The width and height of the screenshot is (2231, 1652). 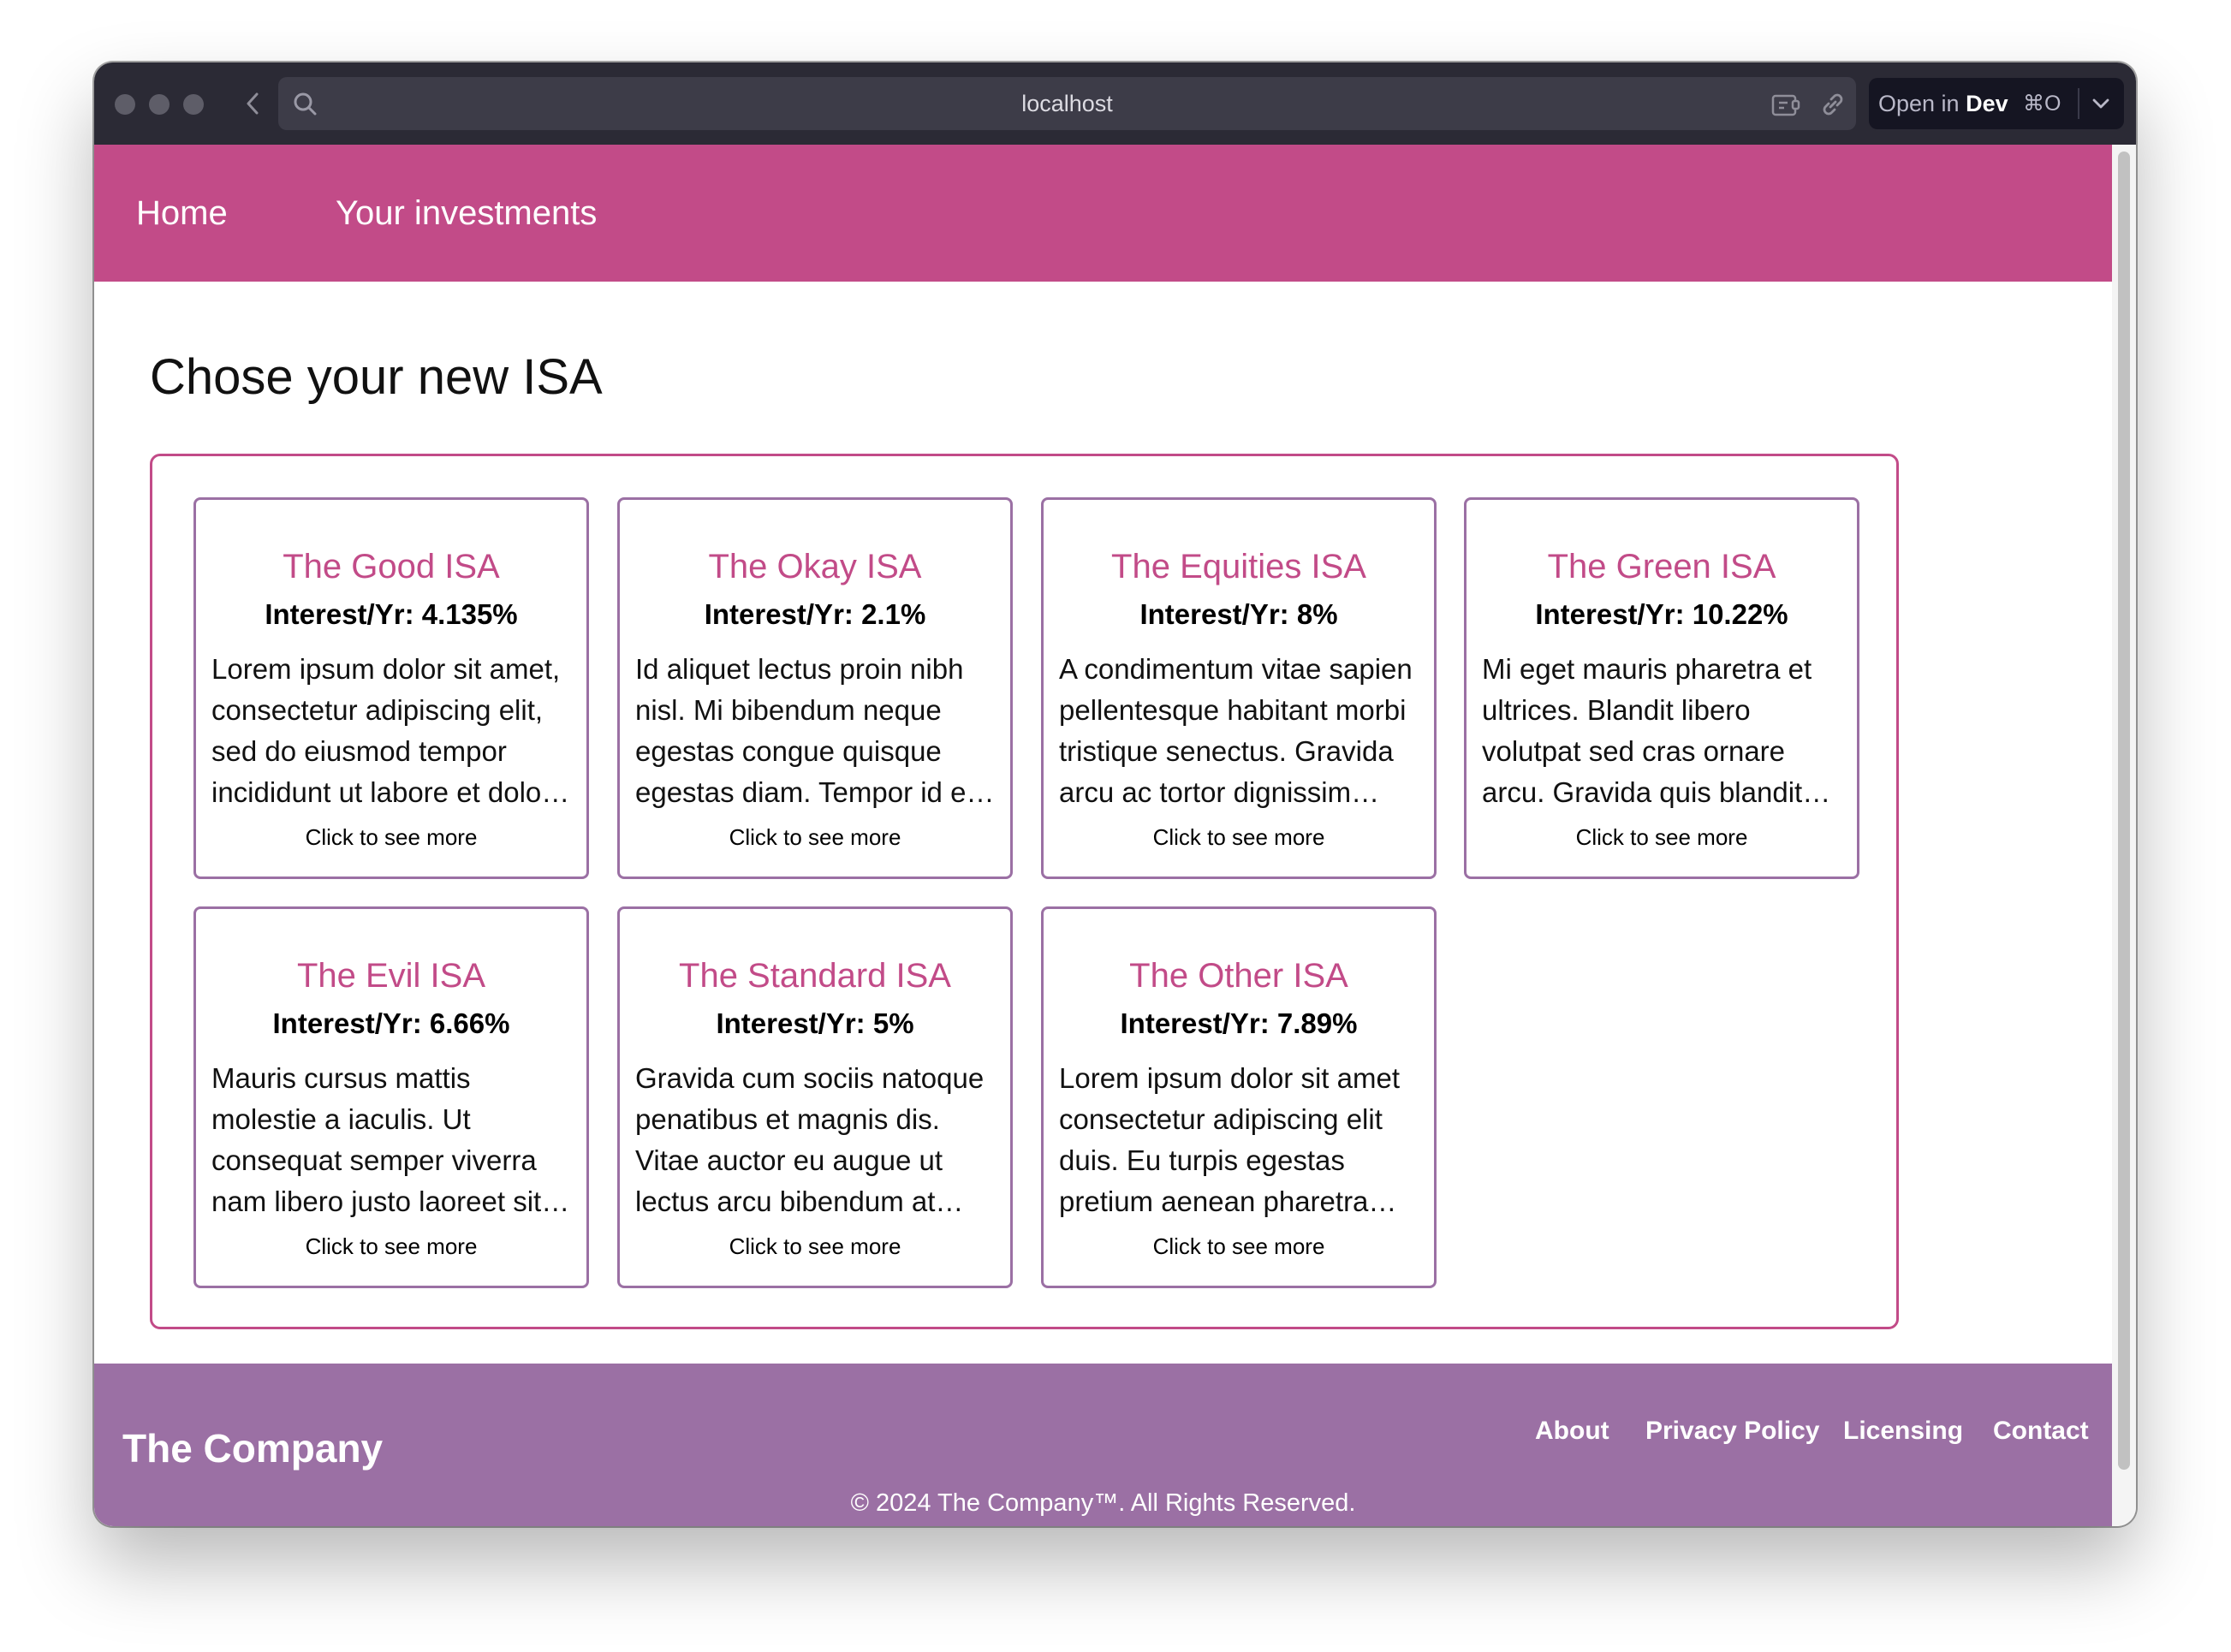 I want to click on shortcut-hint: ⌘O, so click(x=2042, y=104).